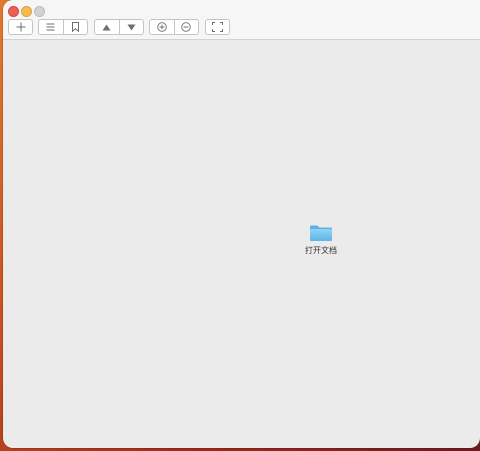 Image resolution: width=480 pixels, height=451 pixels. I want to click on bookmark-button, so click(75, 27).